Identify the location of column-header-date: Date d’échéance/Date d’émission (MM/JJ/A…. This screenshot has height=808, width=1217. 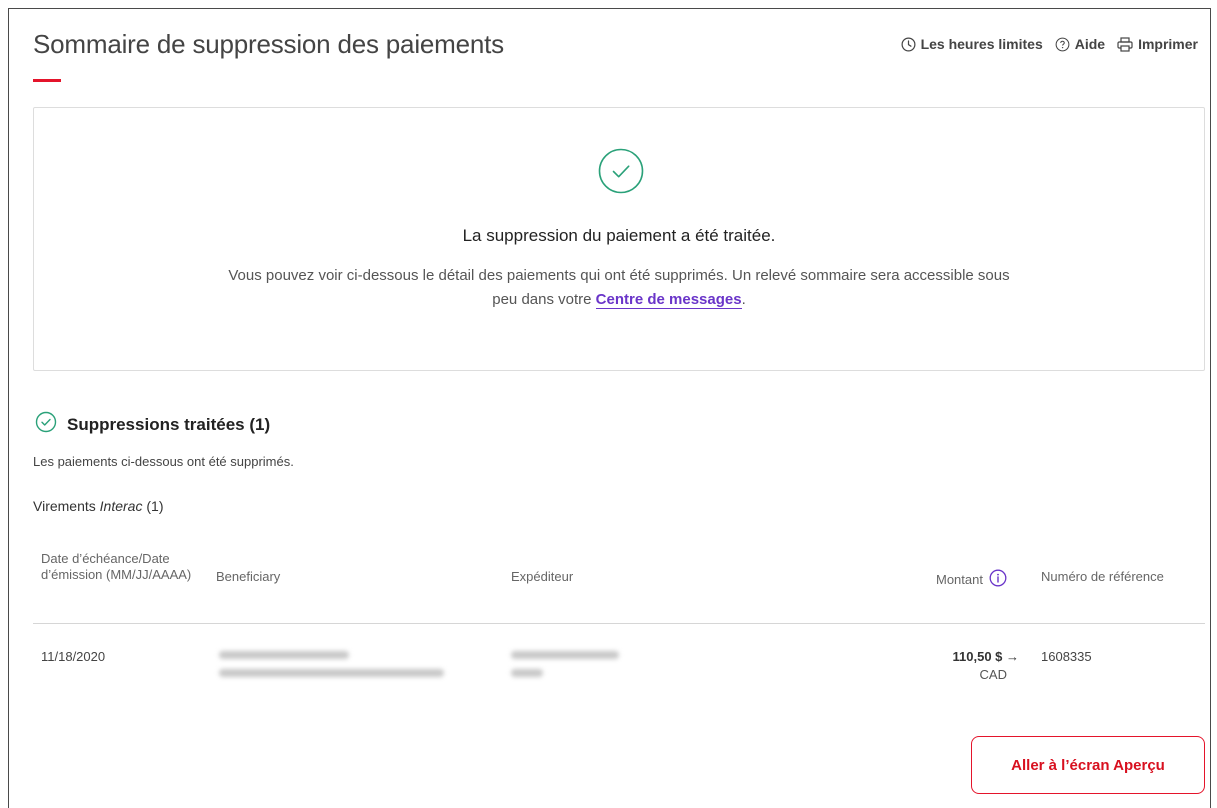
(116, 566).